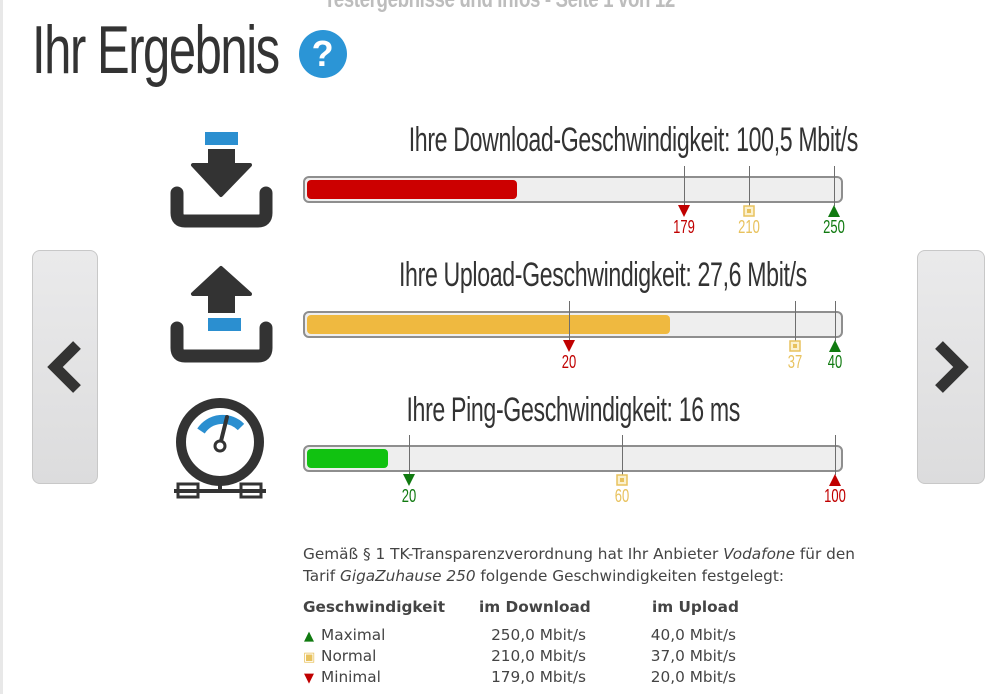 The height and width of the screenshot is (694, 999). What do you see at coordinates (795, 362) in the screenshot?
I see `upload-marker-label-normal: 37` at bounding box center [795, 362].